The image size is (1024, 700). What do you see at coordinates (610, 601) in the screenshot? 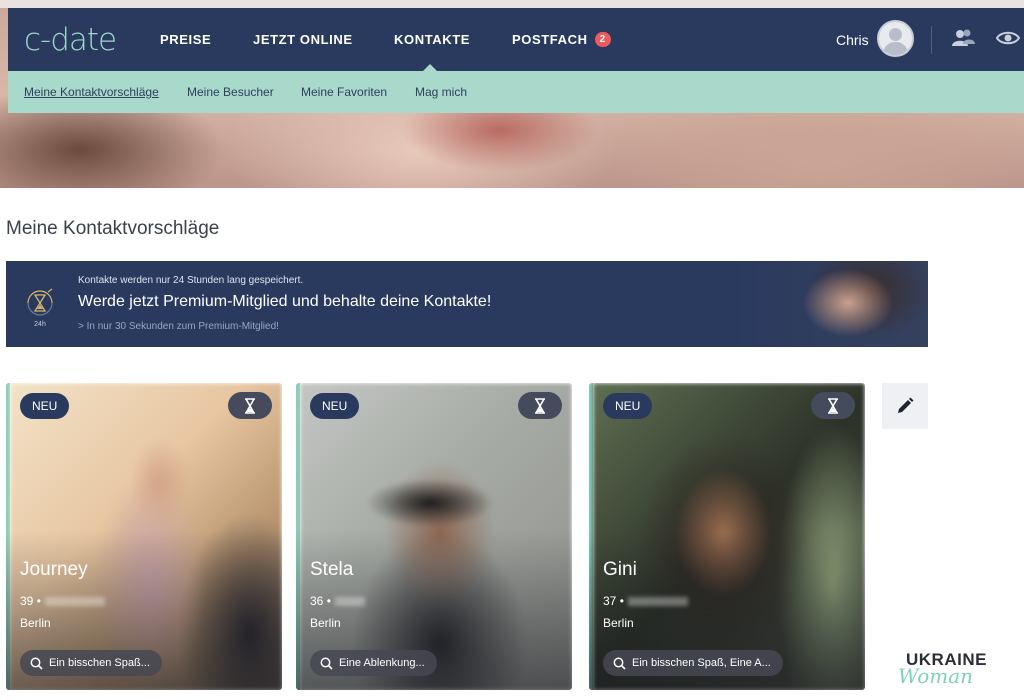
I see `profile-age: 37` at bounding box center [610, 601].